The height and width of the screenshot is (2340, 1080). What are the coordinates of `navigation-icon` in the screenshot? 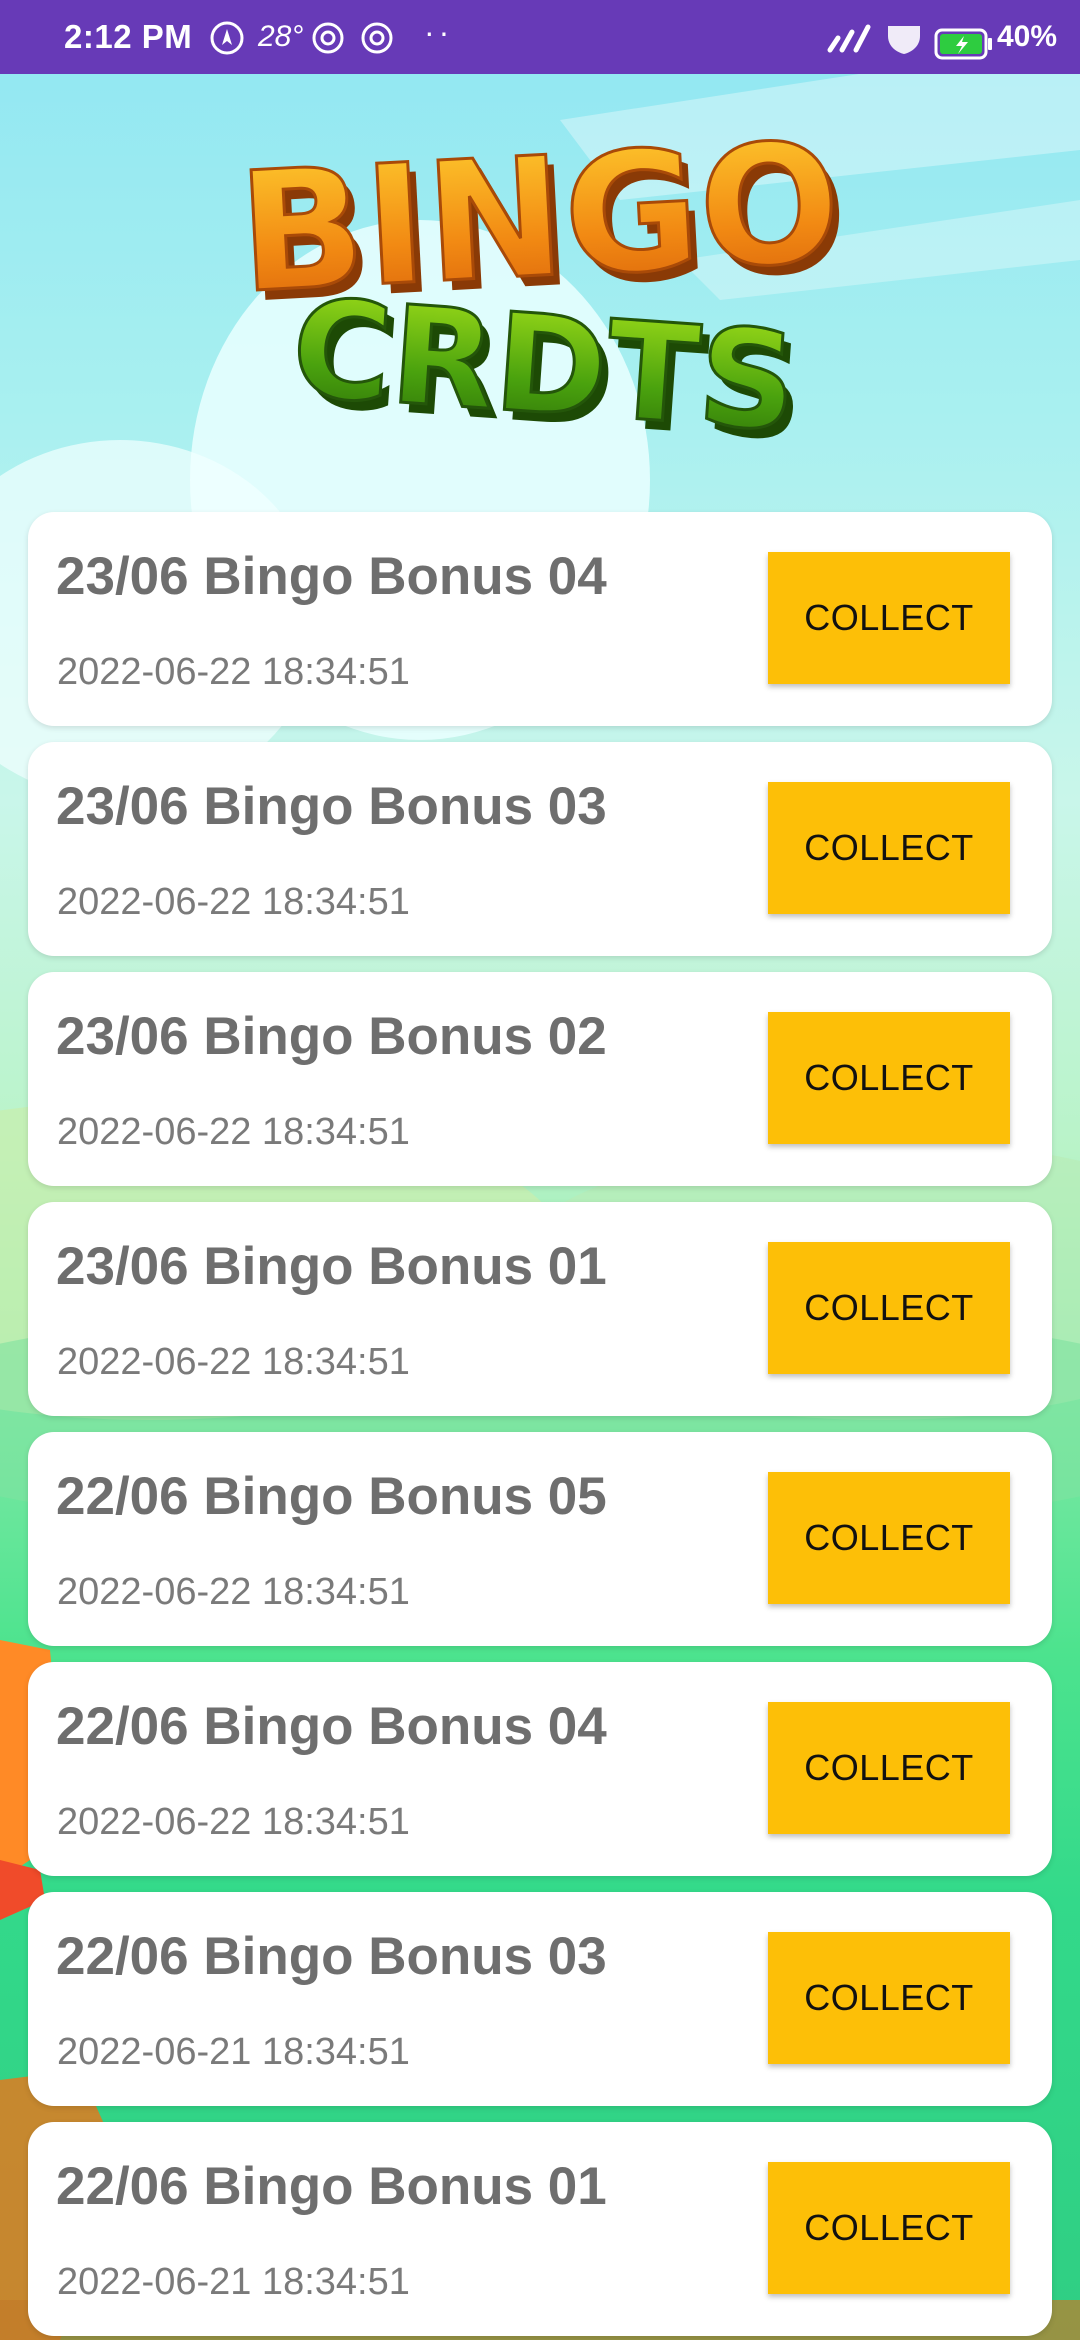 It's located at (227, 40).